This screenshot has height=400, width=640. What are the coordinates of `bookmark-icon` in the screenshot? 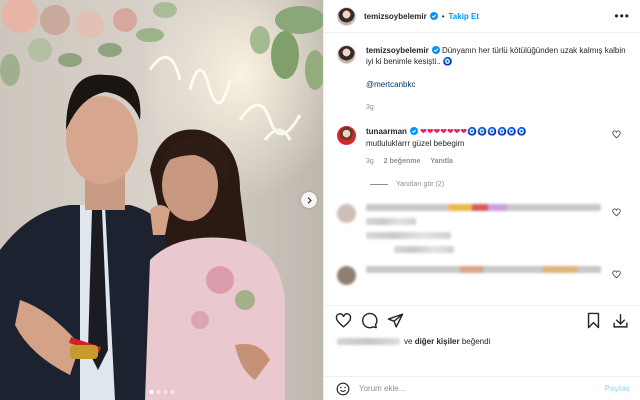 It's located at (593, 320).